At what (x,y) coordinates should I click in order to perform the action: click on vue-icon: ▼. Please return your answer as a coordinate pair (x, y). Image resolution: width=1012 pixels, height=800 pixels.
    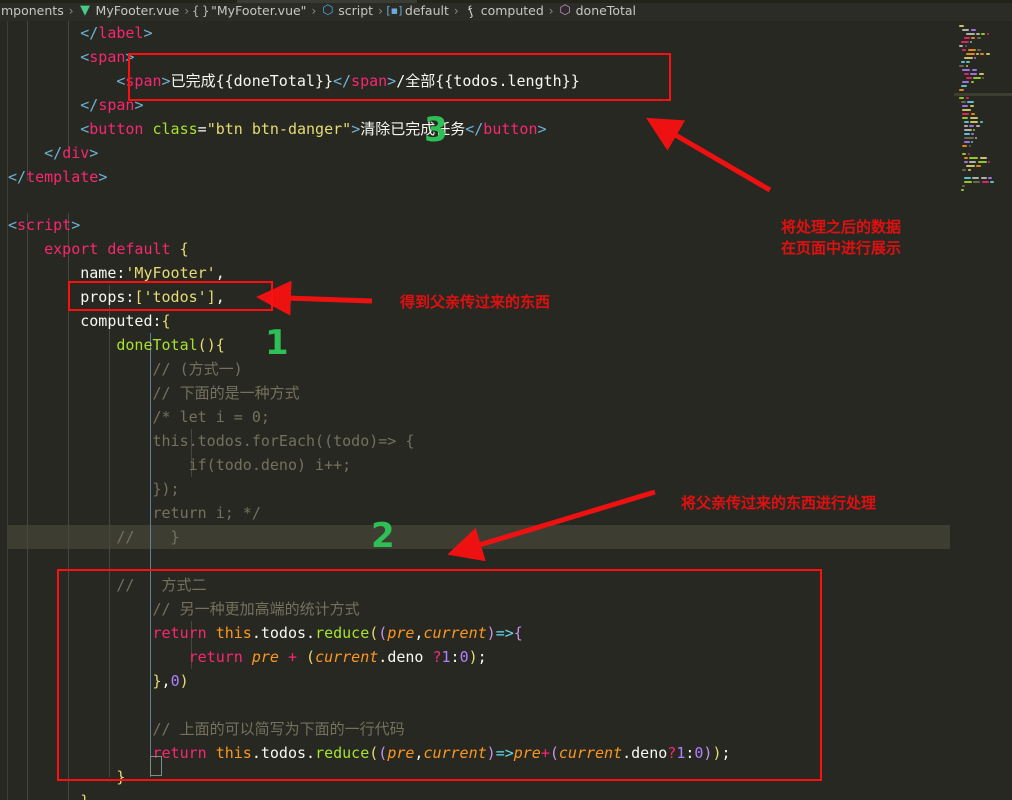
    Looking at the image, I should click on (85, 10).